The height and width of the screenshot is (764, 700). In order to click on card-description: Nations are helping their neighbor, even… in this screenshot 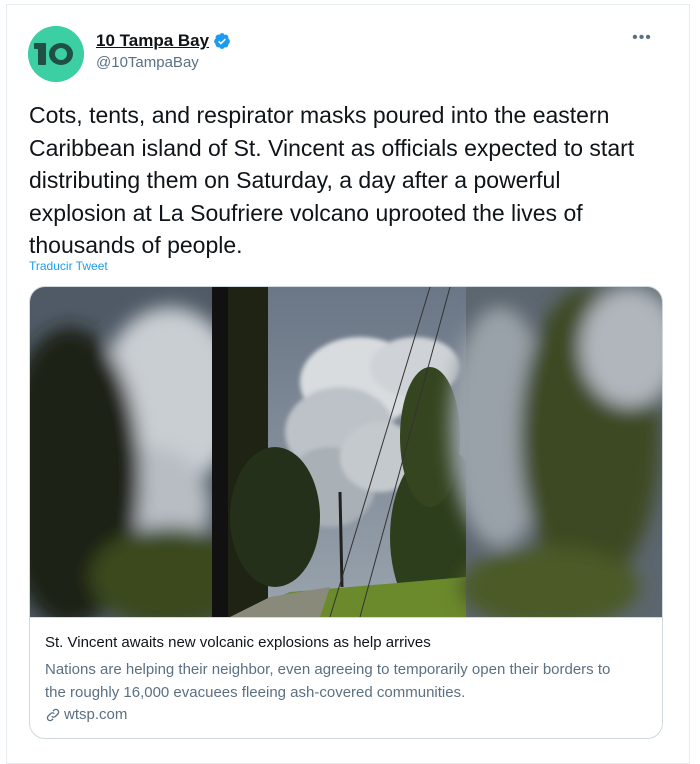, I will do `click(328, 681)`.